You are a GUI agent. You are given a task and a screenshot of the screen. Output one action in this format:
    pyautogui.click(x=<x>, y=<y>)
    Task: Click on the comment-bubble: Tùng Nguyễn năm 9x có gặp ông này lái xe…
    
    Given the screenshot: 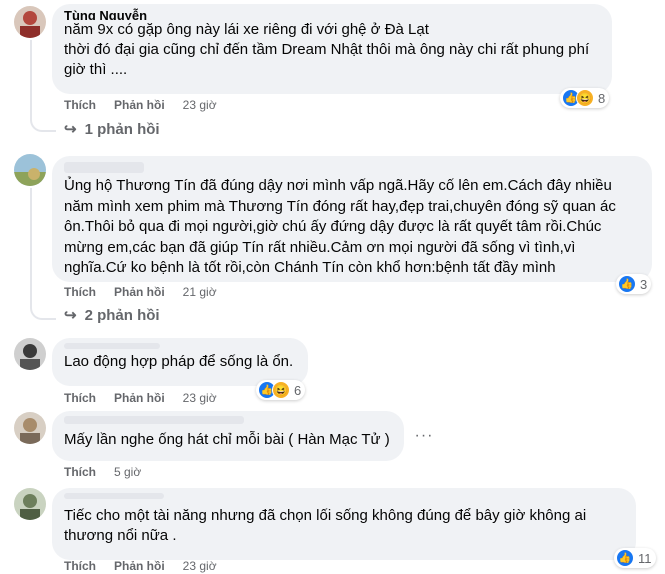 What is the action you would take?
    pyautogui.click(x=332, y=49)
    